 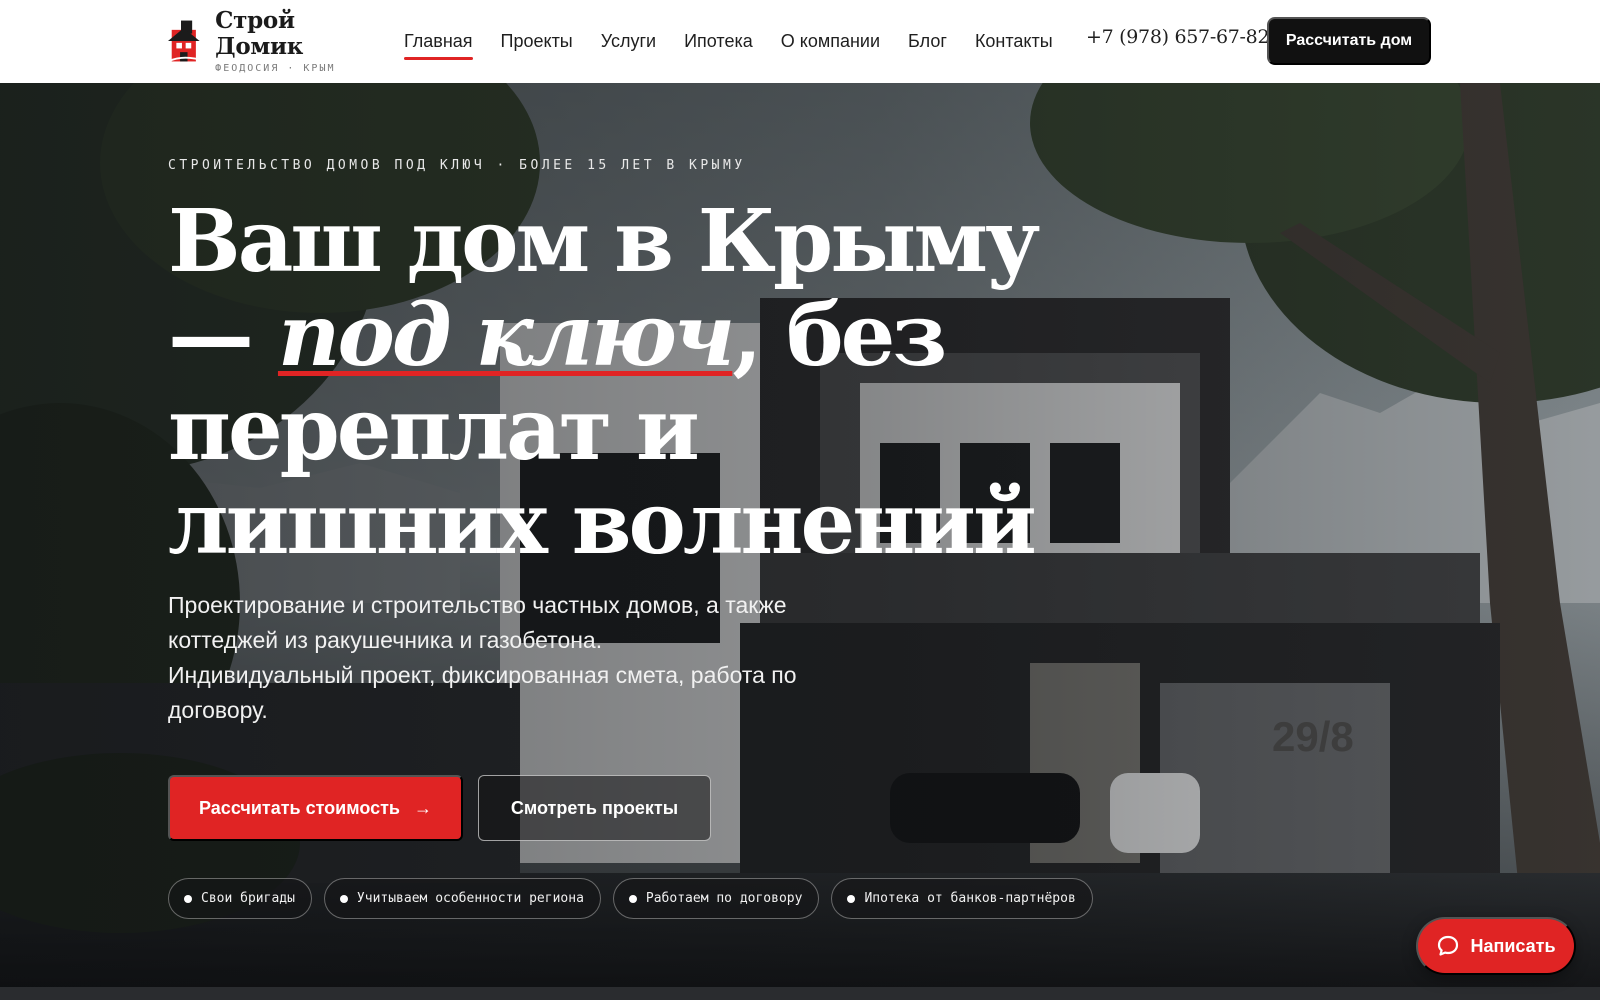 What do you see at coordinates (470, 898) in the screenshot?
I see `feature-chip-label: Учитываем особенности региона` at bounding box center [470, 898].